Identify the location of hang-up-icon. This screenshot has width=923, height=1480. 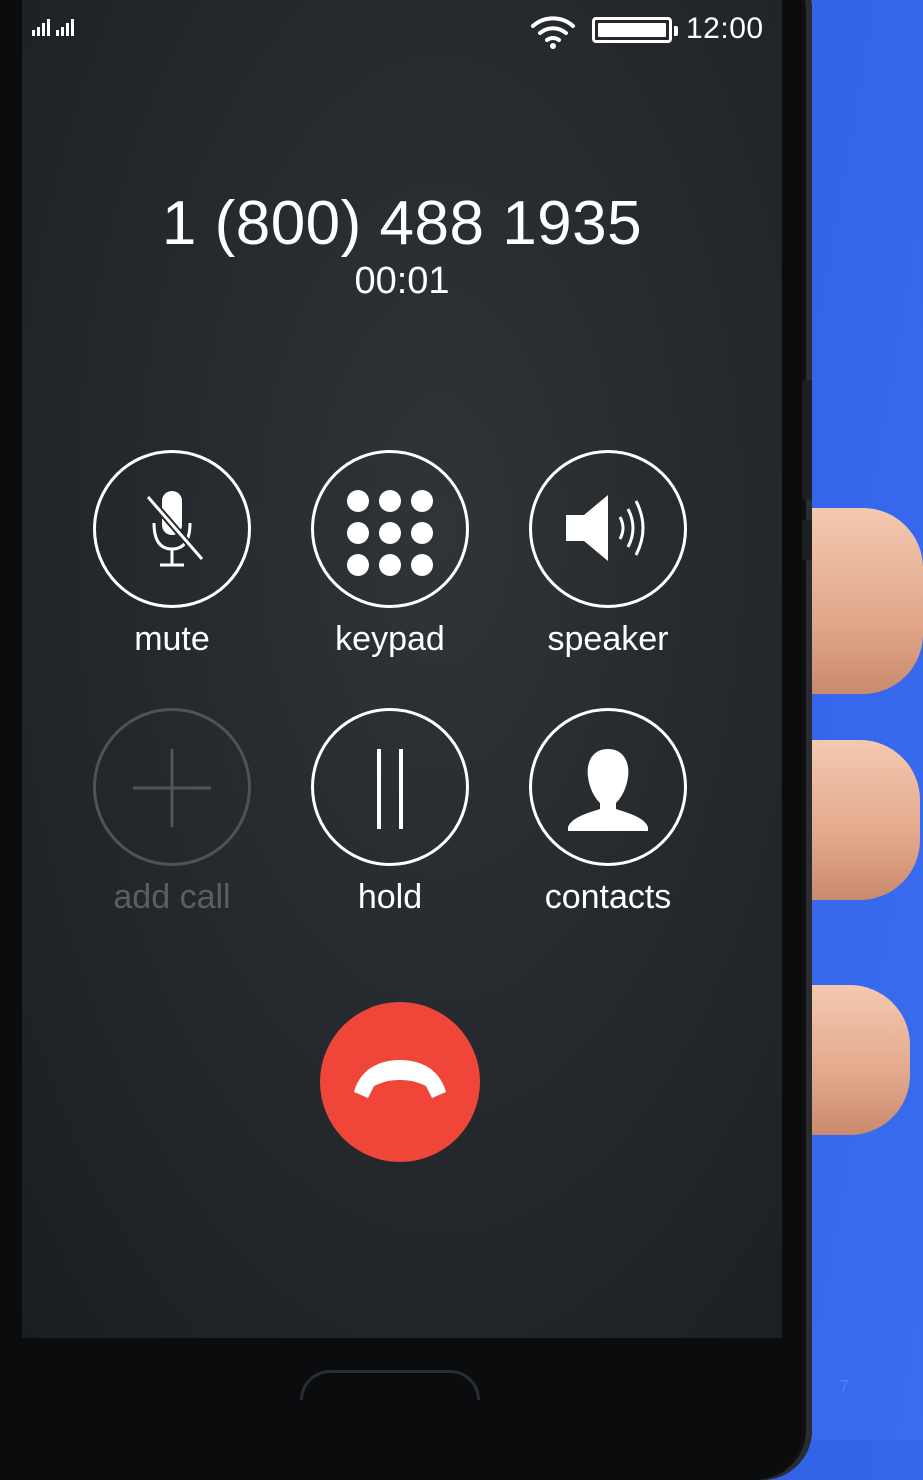
(400, 1079).